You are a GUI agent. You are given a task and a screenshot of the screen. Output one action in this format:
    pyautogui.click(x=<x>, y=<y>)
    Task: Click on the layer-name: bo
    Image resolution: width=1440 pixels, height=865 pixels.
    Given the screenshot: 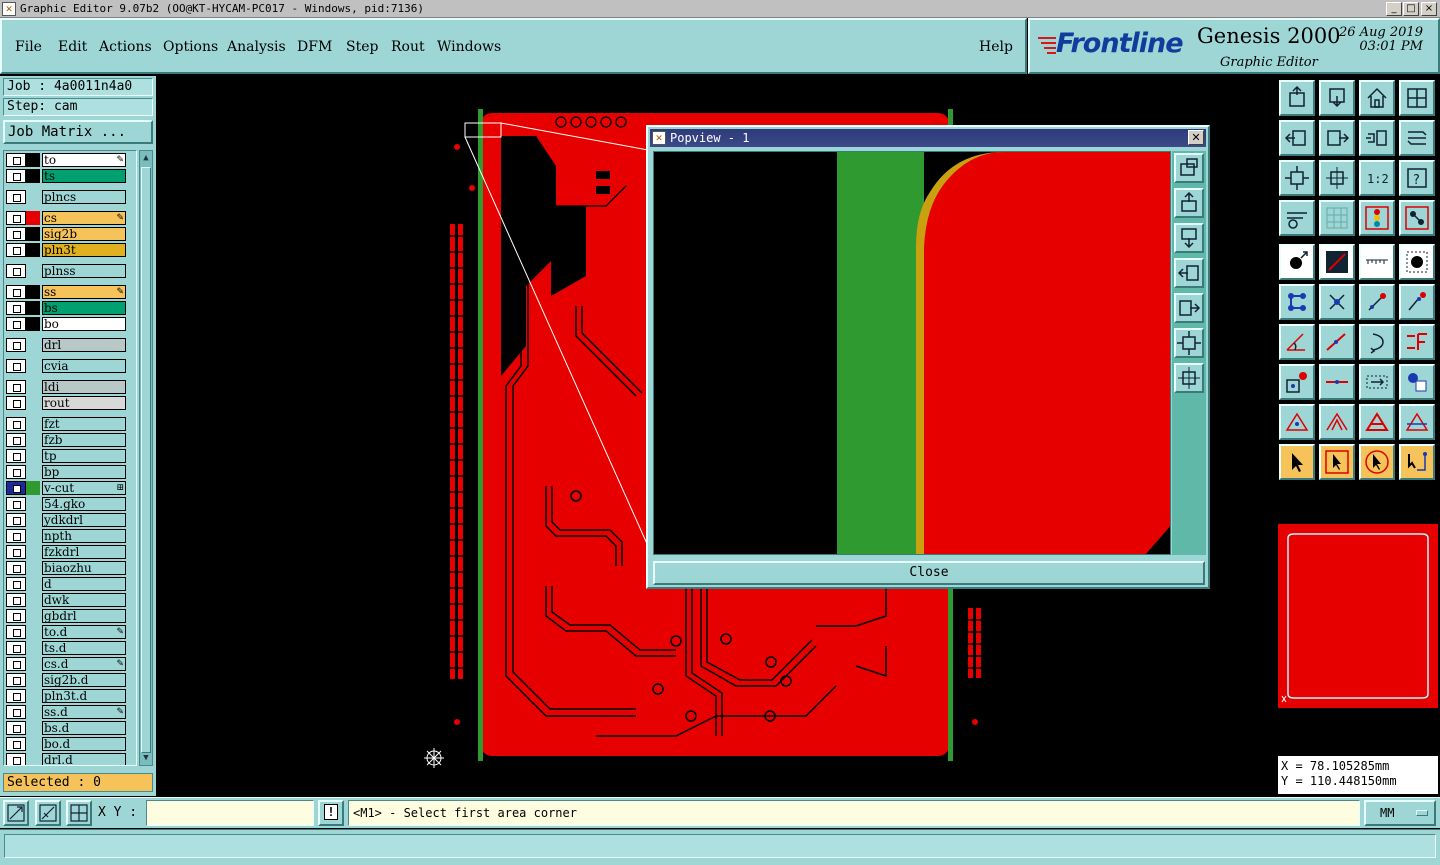 What is the action you would take?
    pyautogui.click(x=84, y=324)
    